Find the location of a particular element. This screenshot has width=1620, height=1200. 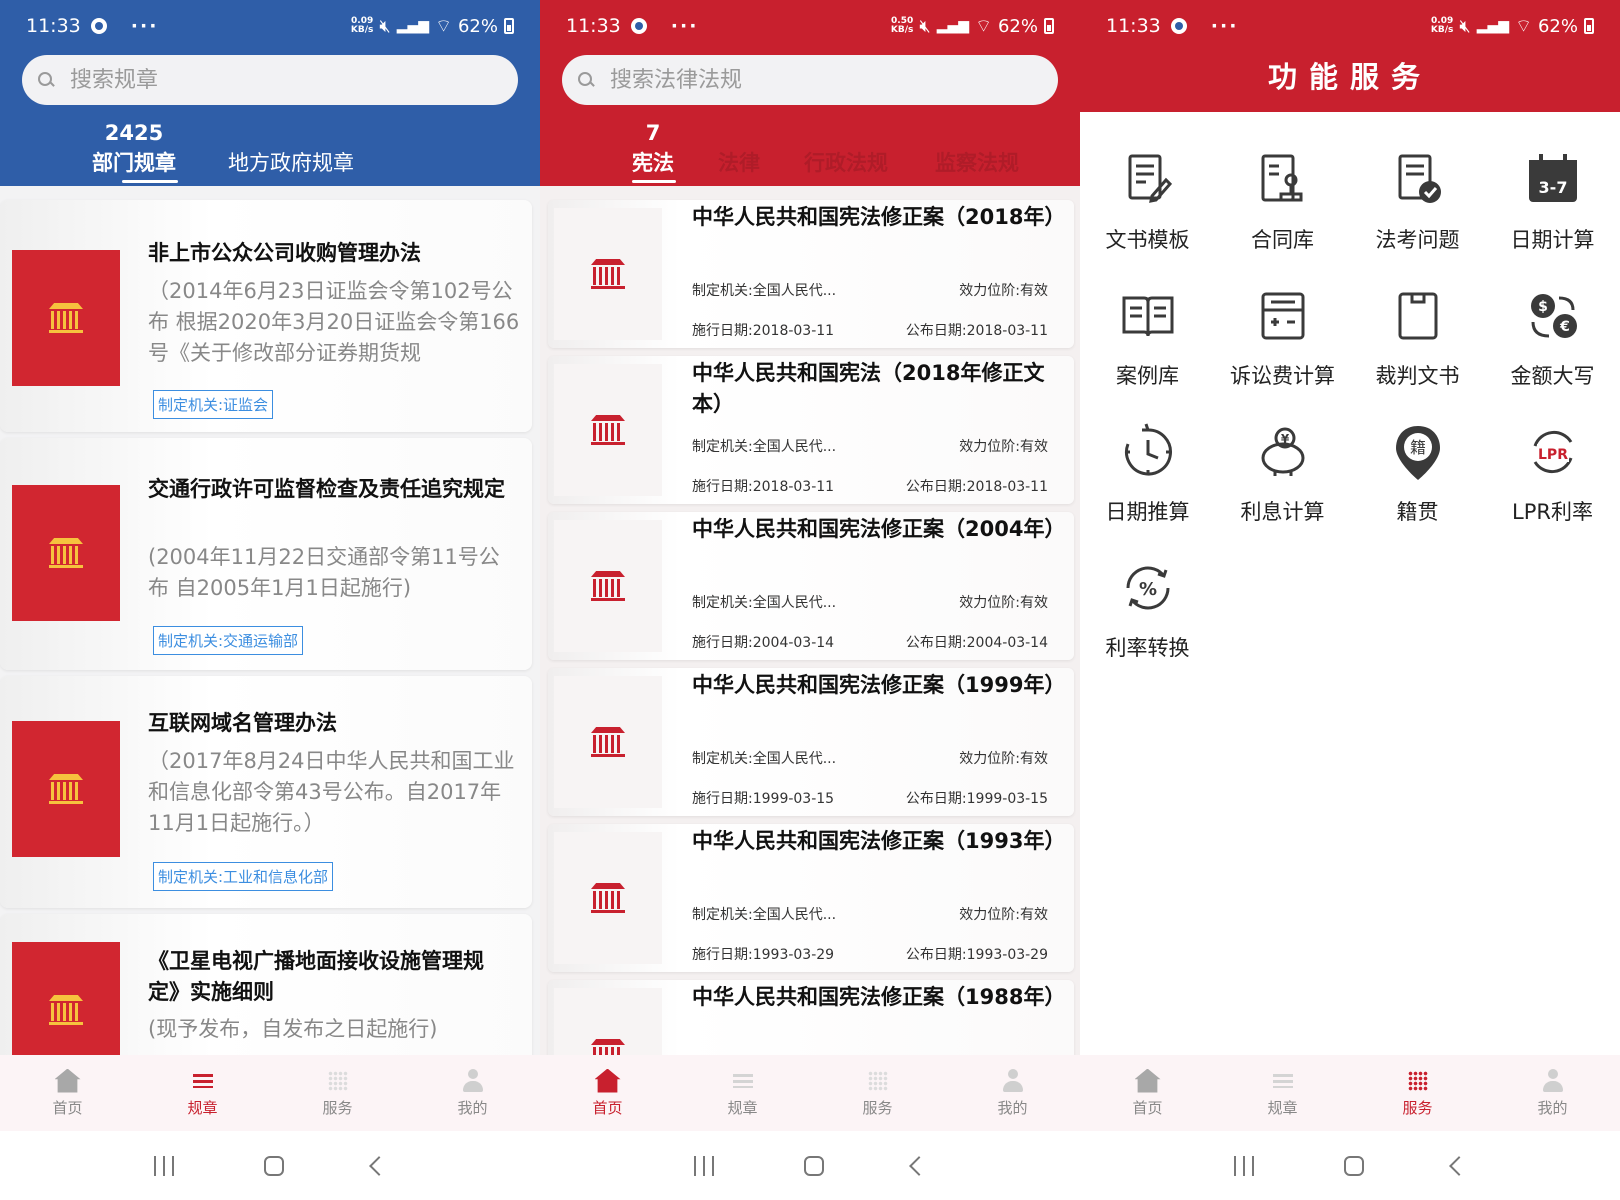

regulation-thumbnail is located at coordinates (66, 318).